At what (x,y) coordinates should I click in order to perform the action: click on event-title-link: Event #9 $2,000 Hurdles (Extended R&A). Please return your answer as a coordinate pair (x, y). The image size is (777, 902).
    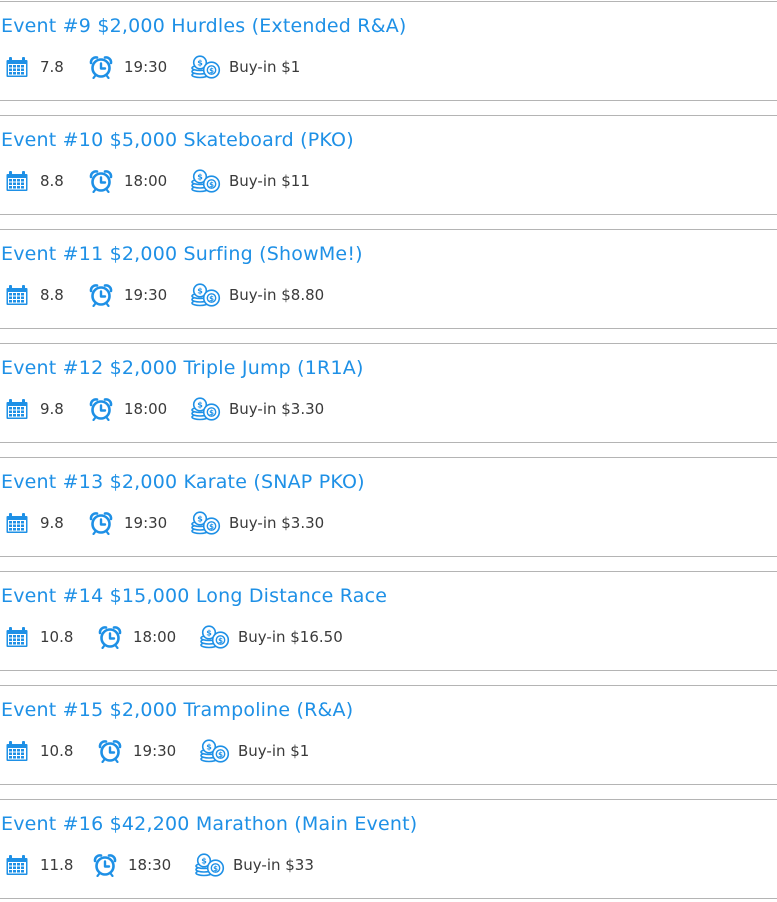
    Looking at the image, I should click on (204, 26).